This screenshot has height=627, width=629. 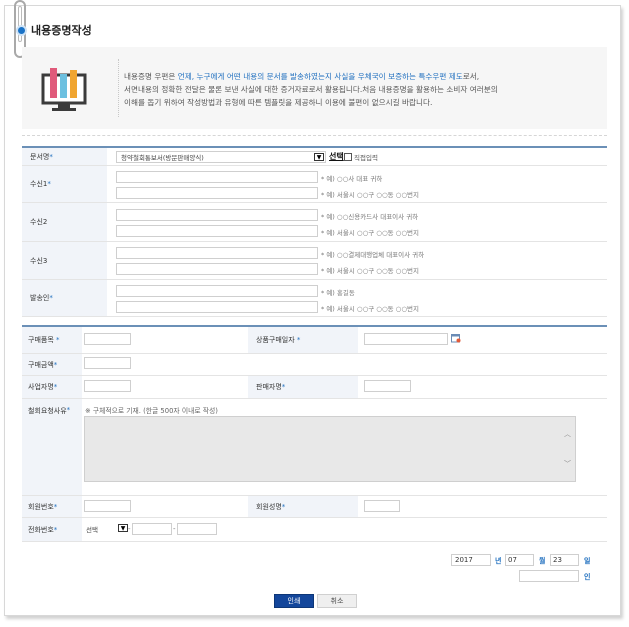 What do you see at coordinates (314, 298) in the screenshot?
I see `sender-row: 발송인 * * 예) 홍길동 * 예) 서울시 ○○구 ○○동 ○○번지` at bounding box center [314, 298].